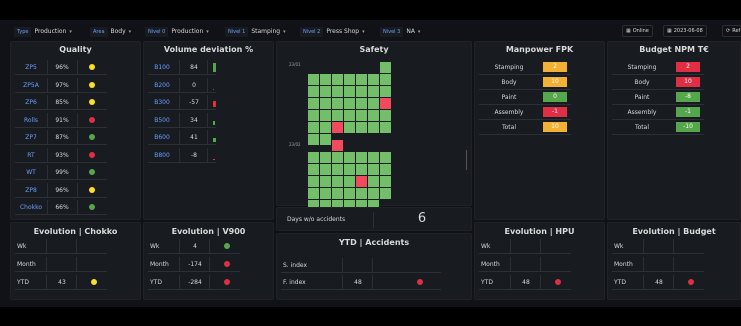 The width and height of the screenshot is (741, 326). What do you see at coordinates (31, 120) in the screenshot?
I see `quality-row-name: Rolls` at bounding box center [31, 120].